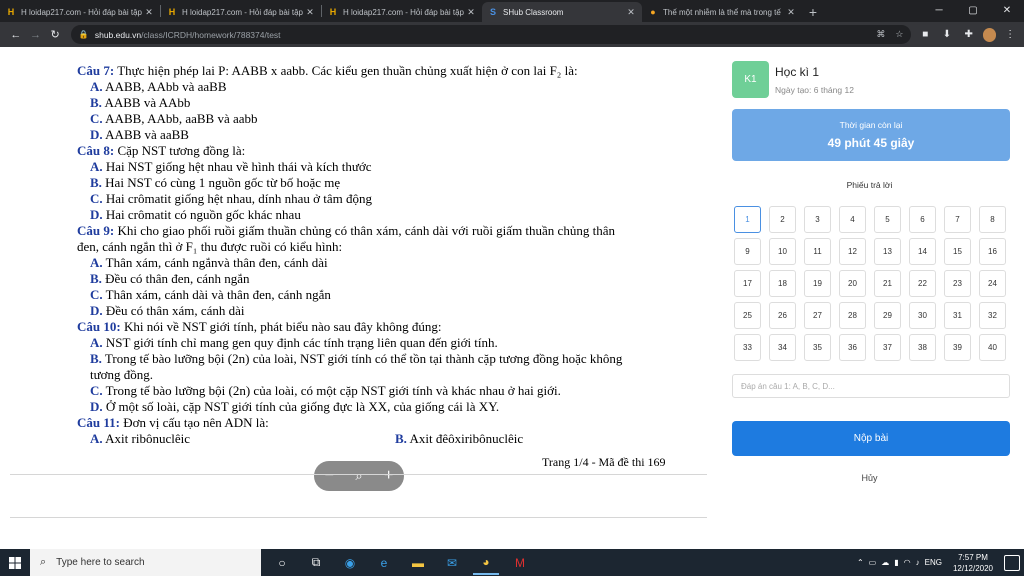 The width and height of the screenshot is (1024, 576). What do you see at coordinates (887, 219) in the screenshot?
I see `answer-cell: 5` at bounding box center [887, 219].